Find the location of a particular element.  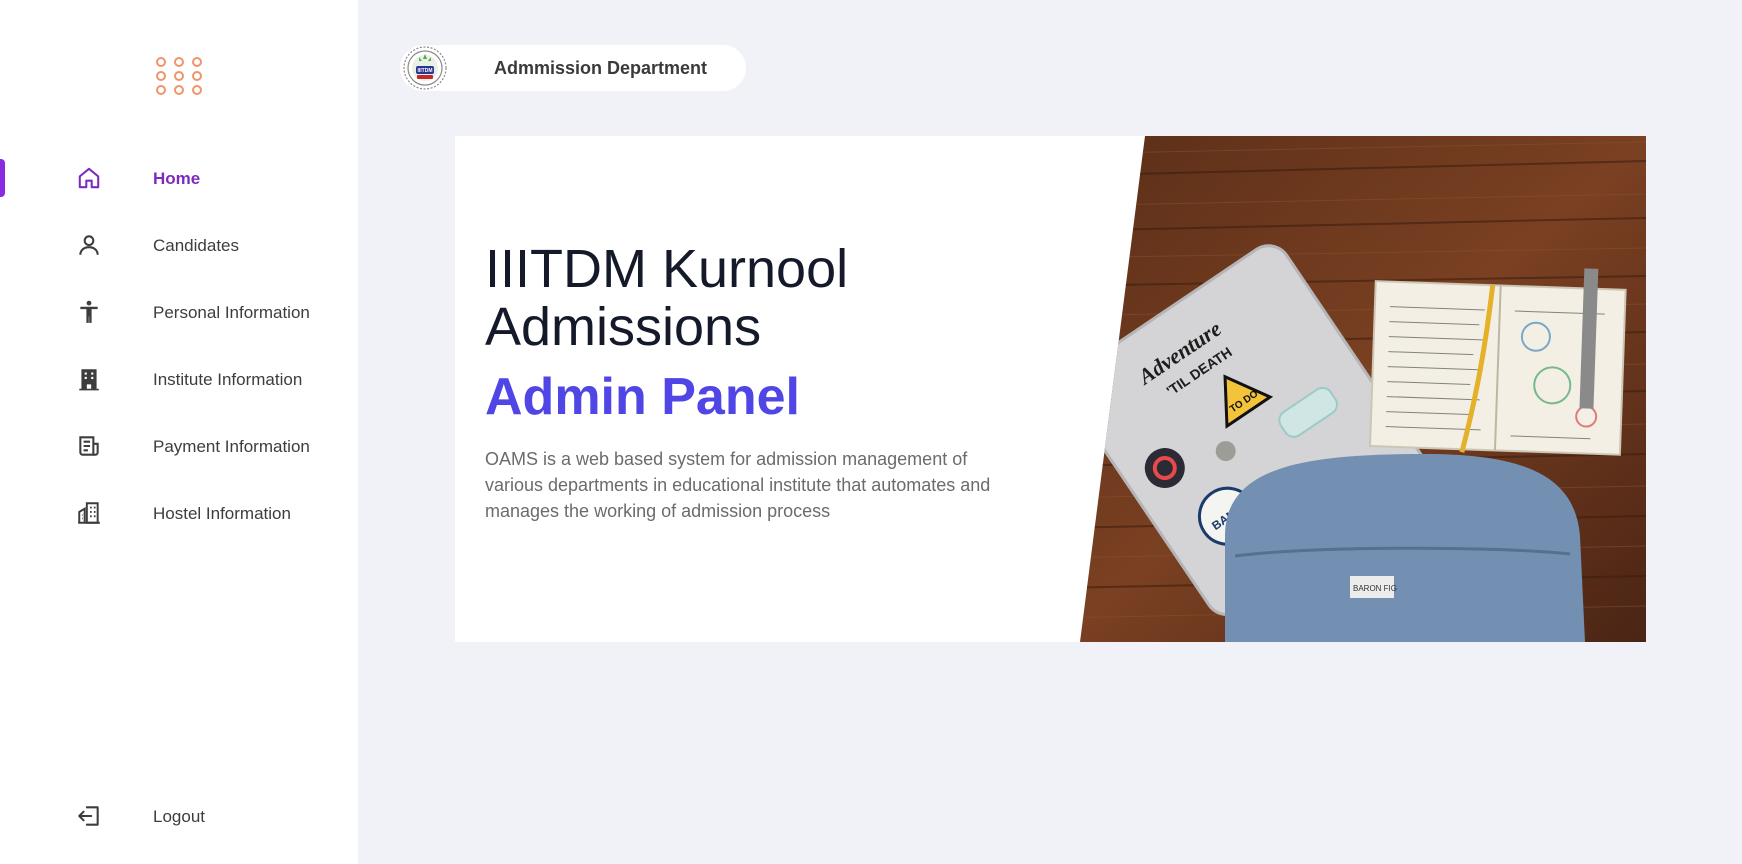

sidebar-item-label: Hostel Information is located at coordinates (222, 513).